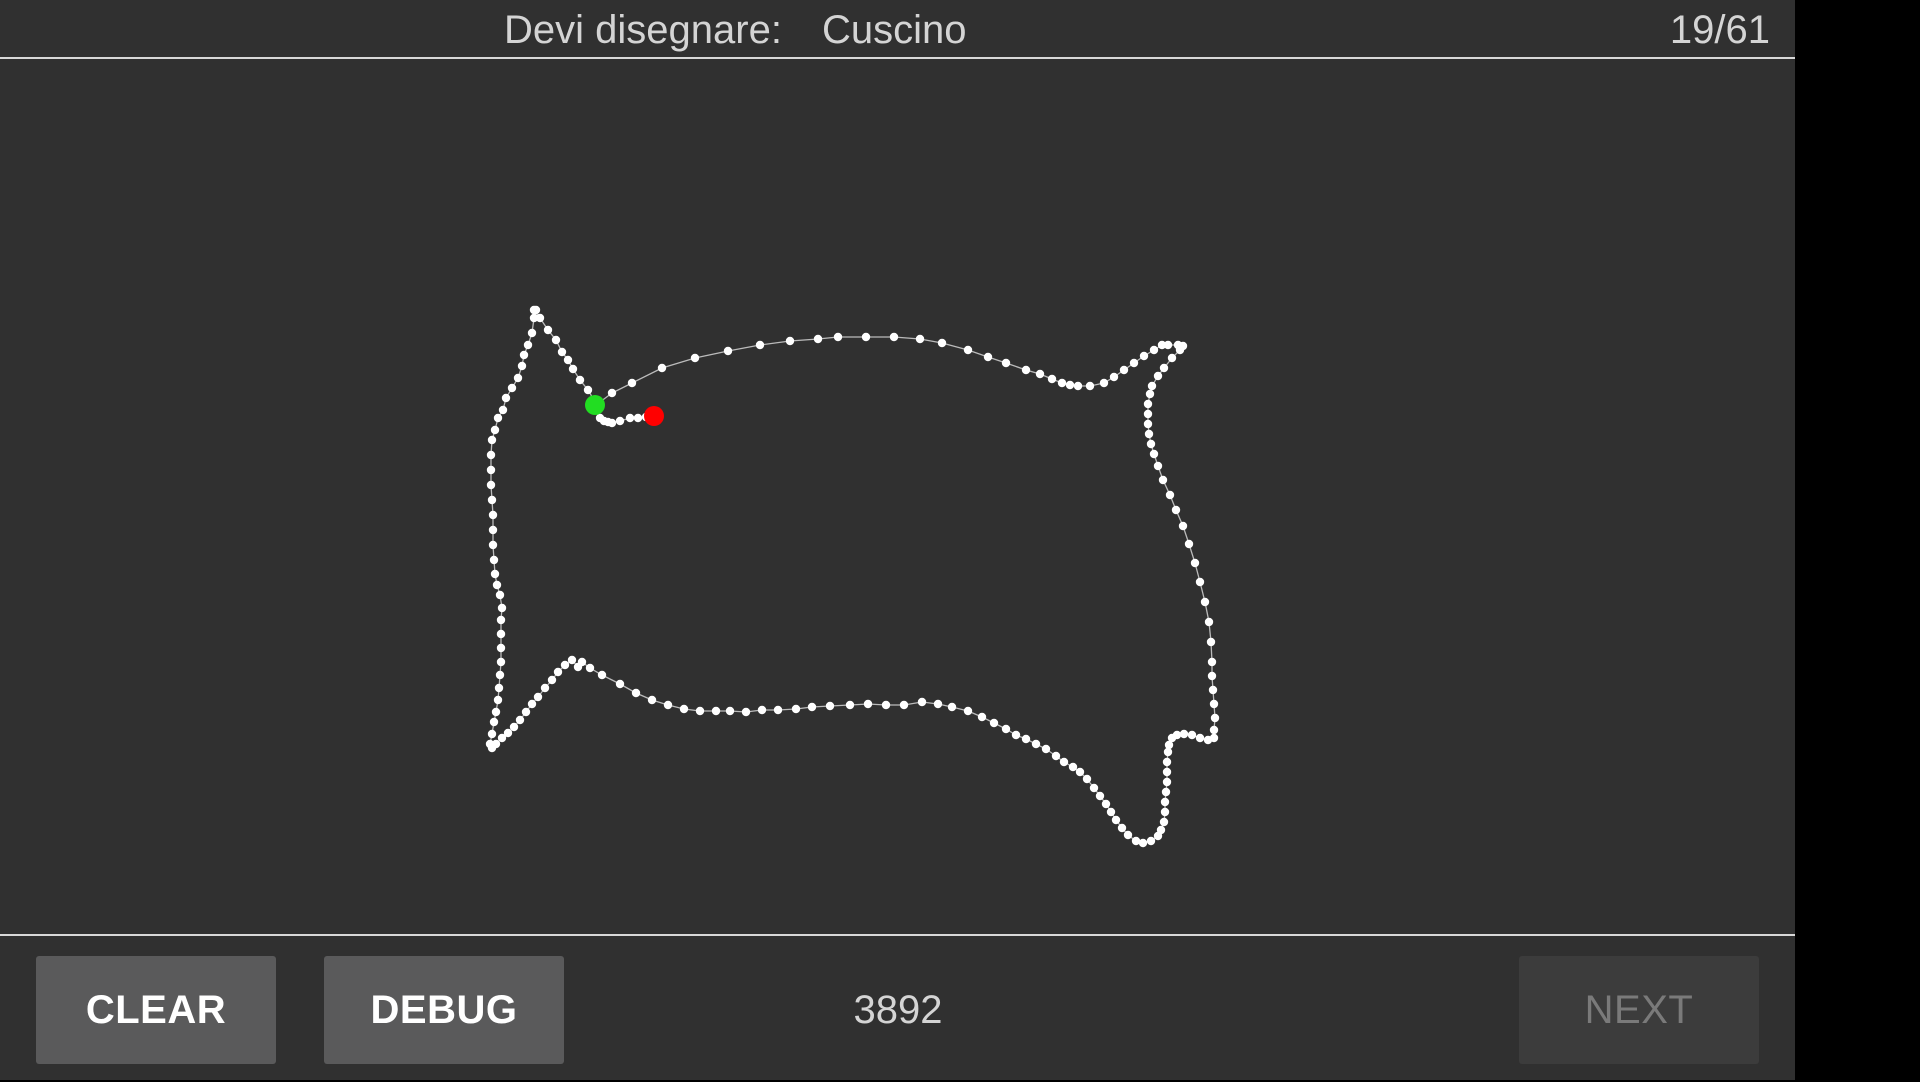 The image size is (1920, 1082). Describe the element at coordinates (595, 405) in the screenshot. I see `stroke-start-marker` at that location.